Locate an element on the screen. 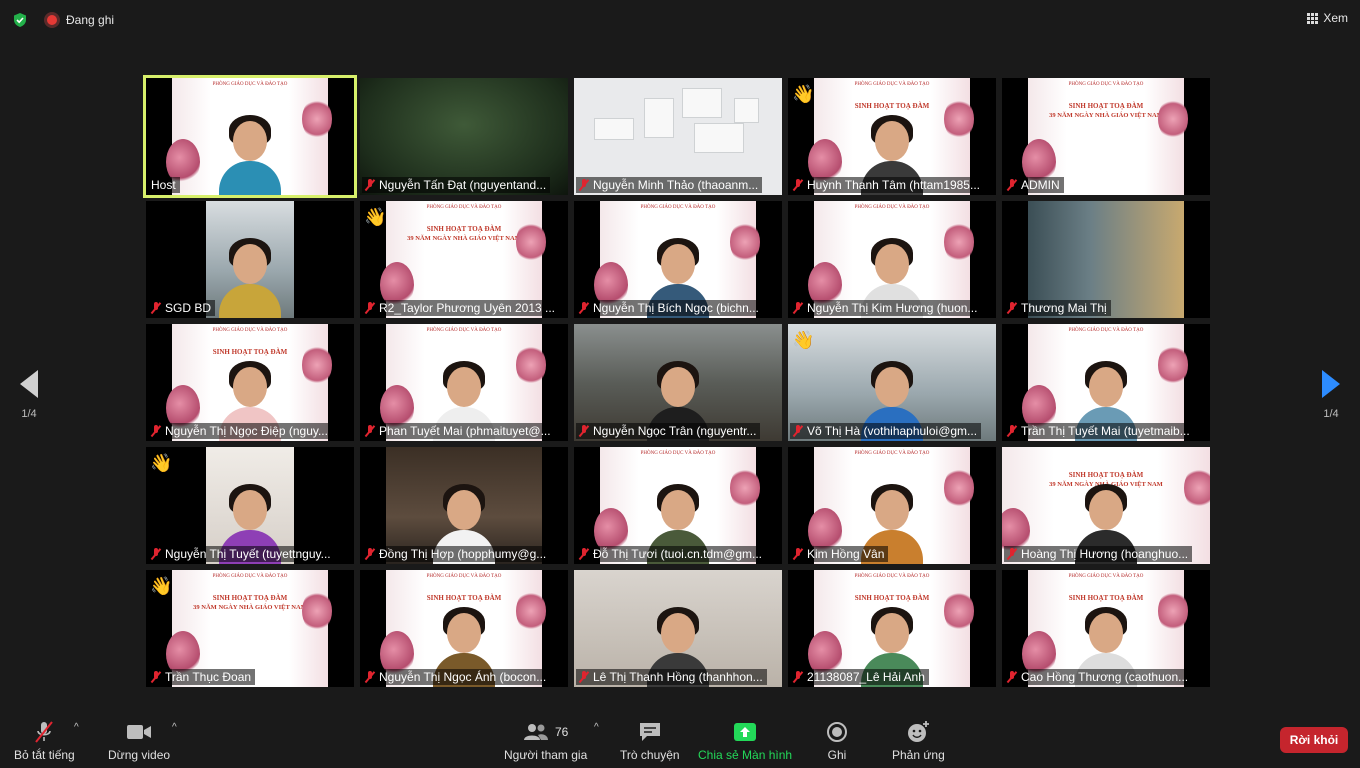  reactions-smiley-icon is located at coordinates (919, 731).